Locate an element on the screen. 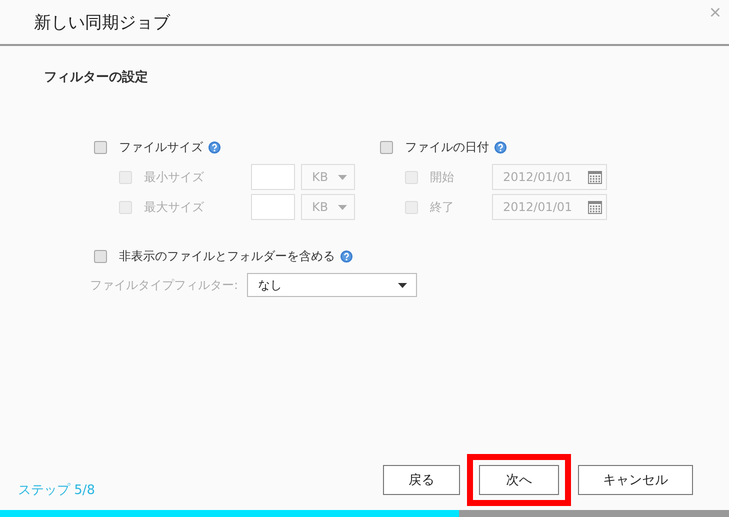 The height and width of the screenshot is (517, 729). checkbox-label: 非表示のファイルとフォルダーを含める is located at coordinates (227, 256).